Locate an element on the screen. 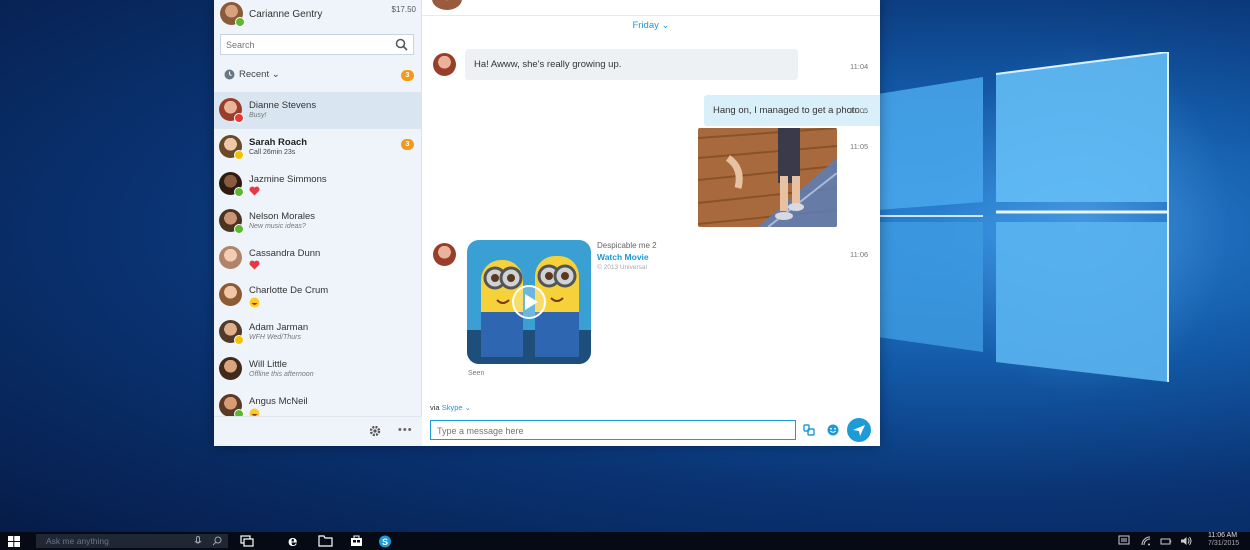 This screenshot has width=1250, height=550. contact-name: Dianne Stevens is located at coordinates (283, 105).